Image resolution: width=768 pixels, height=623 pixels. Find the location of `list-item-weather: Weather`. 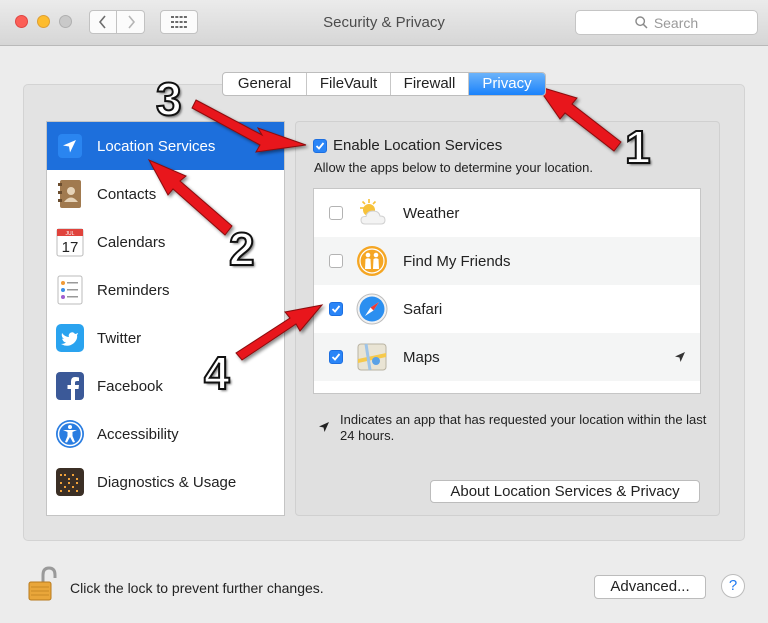

list-item-weather: Weather is located at coordinates (507, 213).